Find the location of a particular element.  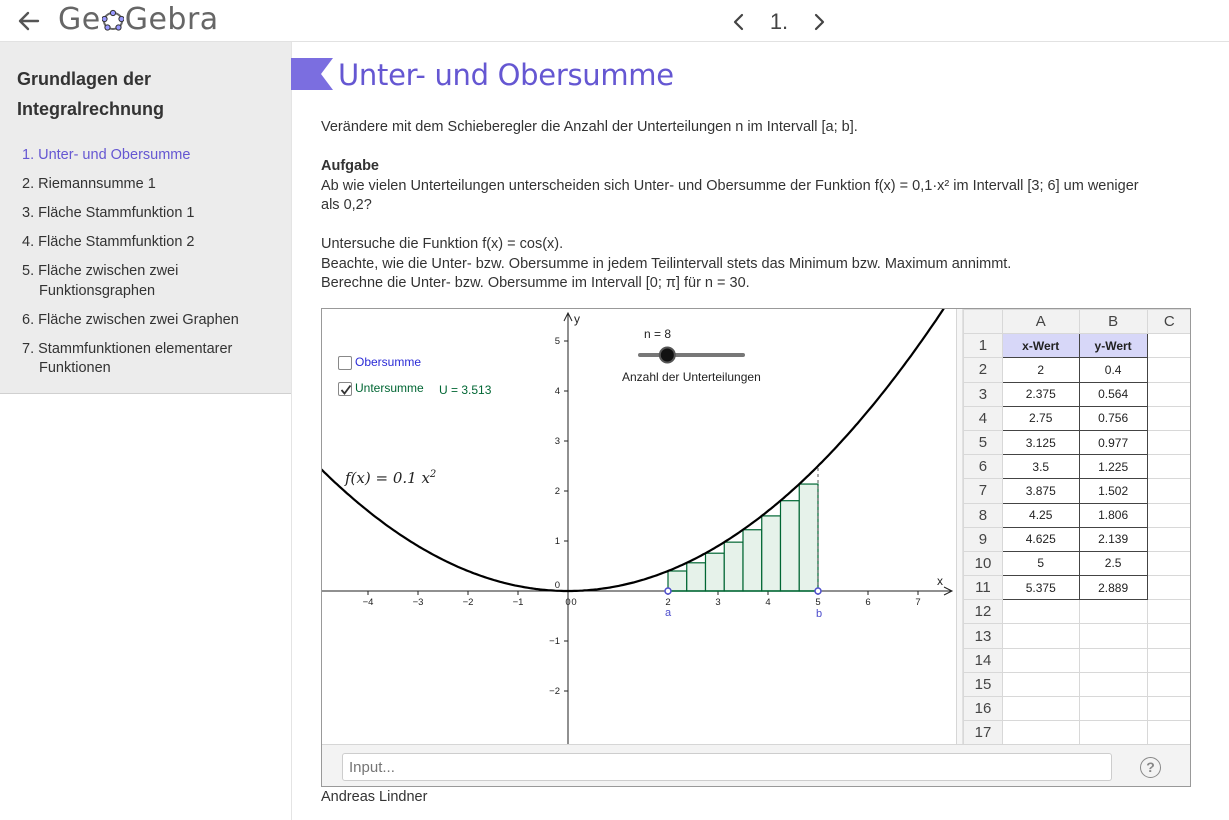

cell-b: 1.225 is located at coordinates (1113, 467).